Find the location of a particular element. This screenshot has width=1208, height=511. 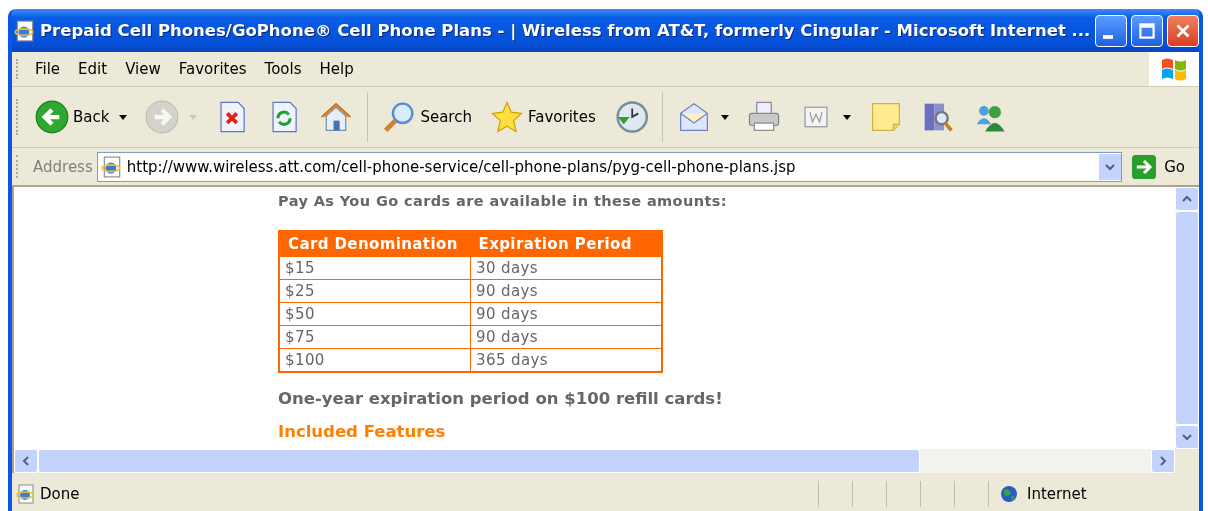

arrow-right-icon is located at coordinates (1144, 166).